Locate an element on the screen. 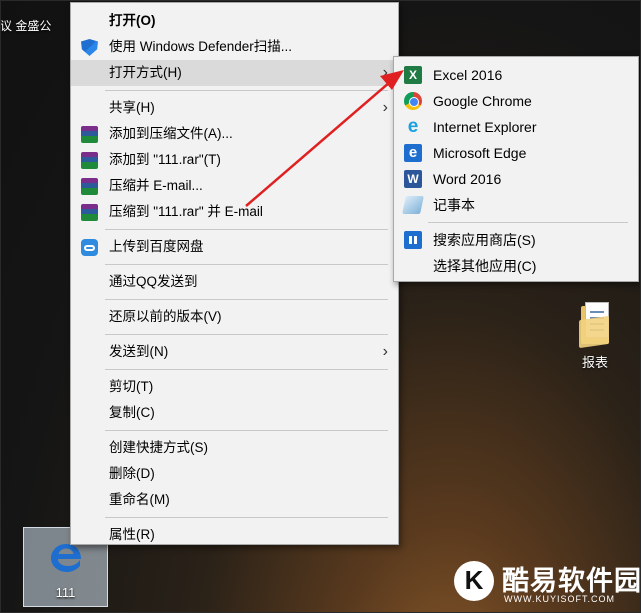 The width and height of the screenshot is (641, 613). menu-item-copy: 复制(C) is located at coordinates (234, 413).